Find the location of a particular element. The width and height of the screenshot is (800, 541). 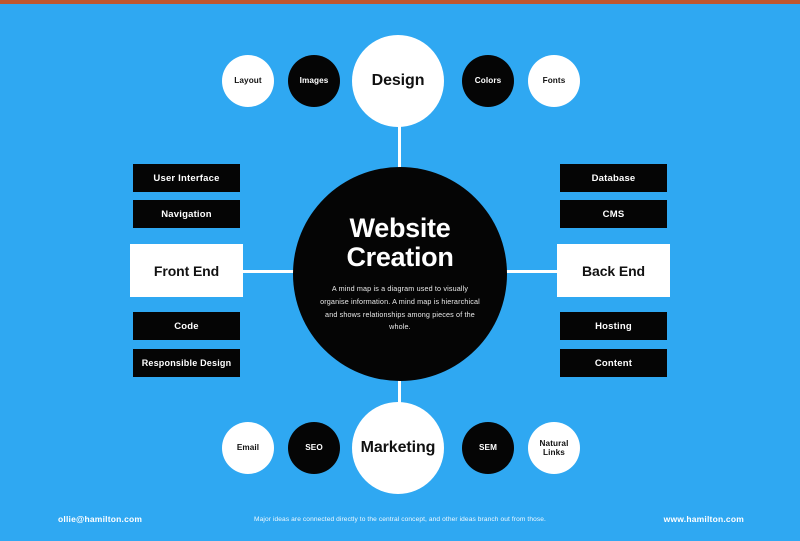

branch-node-label: Back End is located at coordinates (613, 270).